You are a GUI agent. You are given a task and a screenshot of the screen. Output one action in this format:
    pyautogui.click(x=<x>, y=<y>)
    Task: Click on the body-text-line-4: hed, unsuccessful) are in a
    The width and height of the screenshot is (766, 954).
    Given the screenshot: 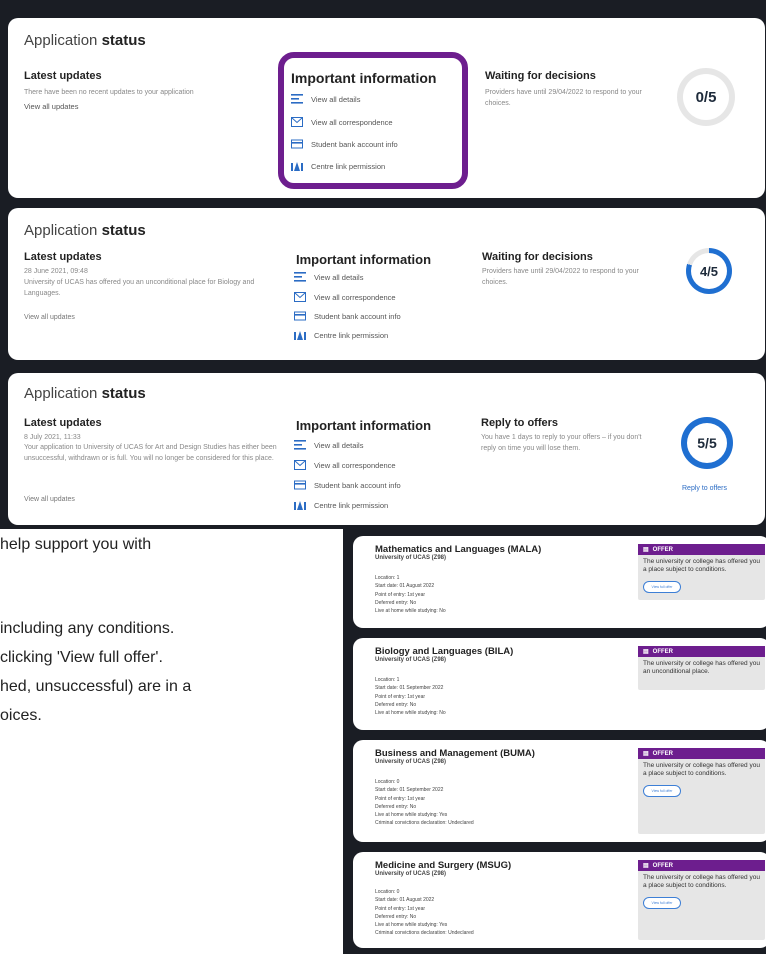 What is the action you would take?
    pyautogui.click(x=96, y=686)
    